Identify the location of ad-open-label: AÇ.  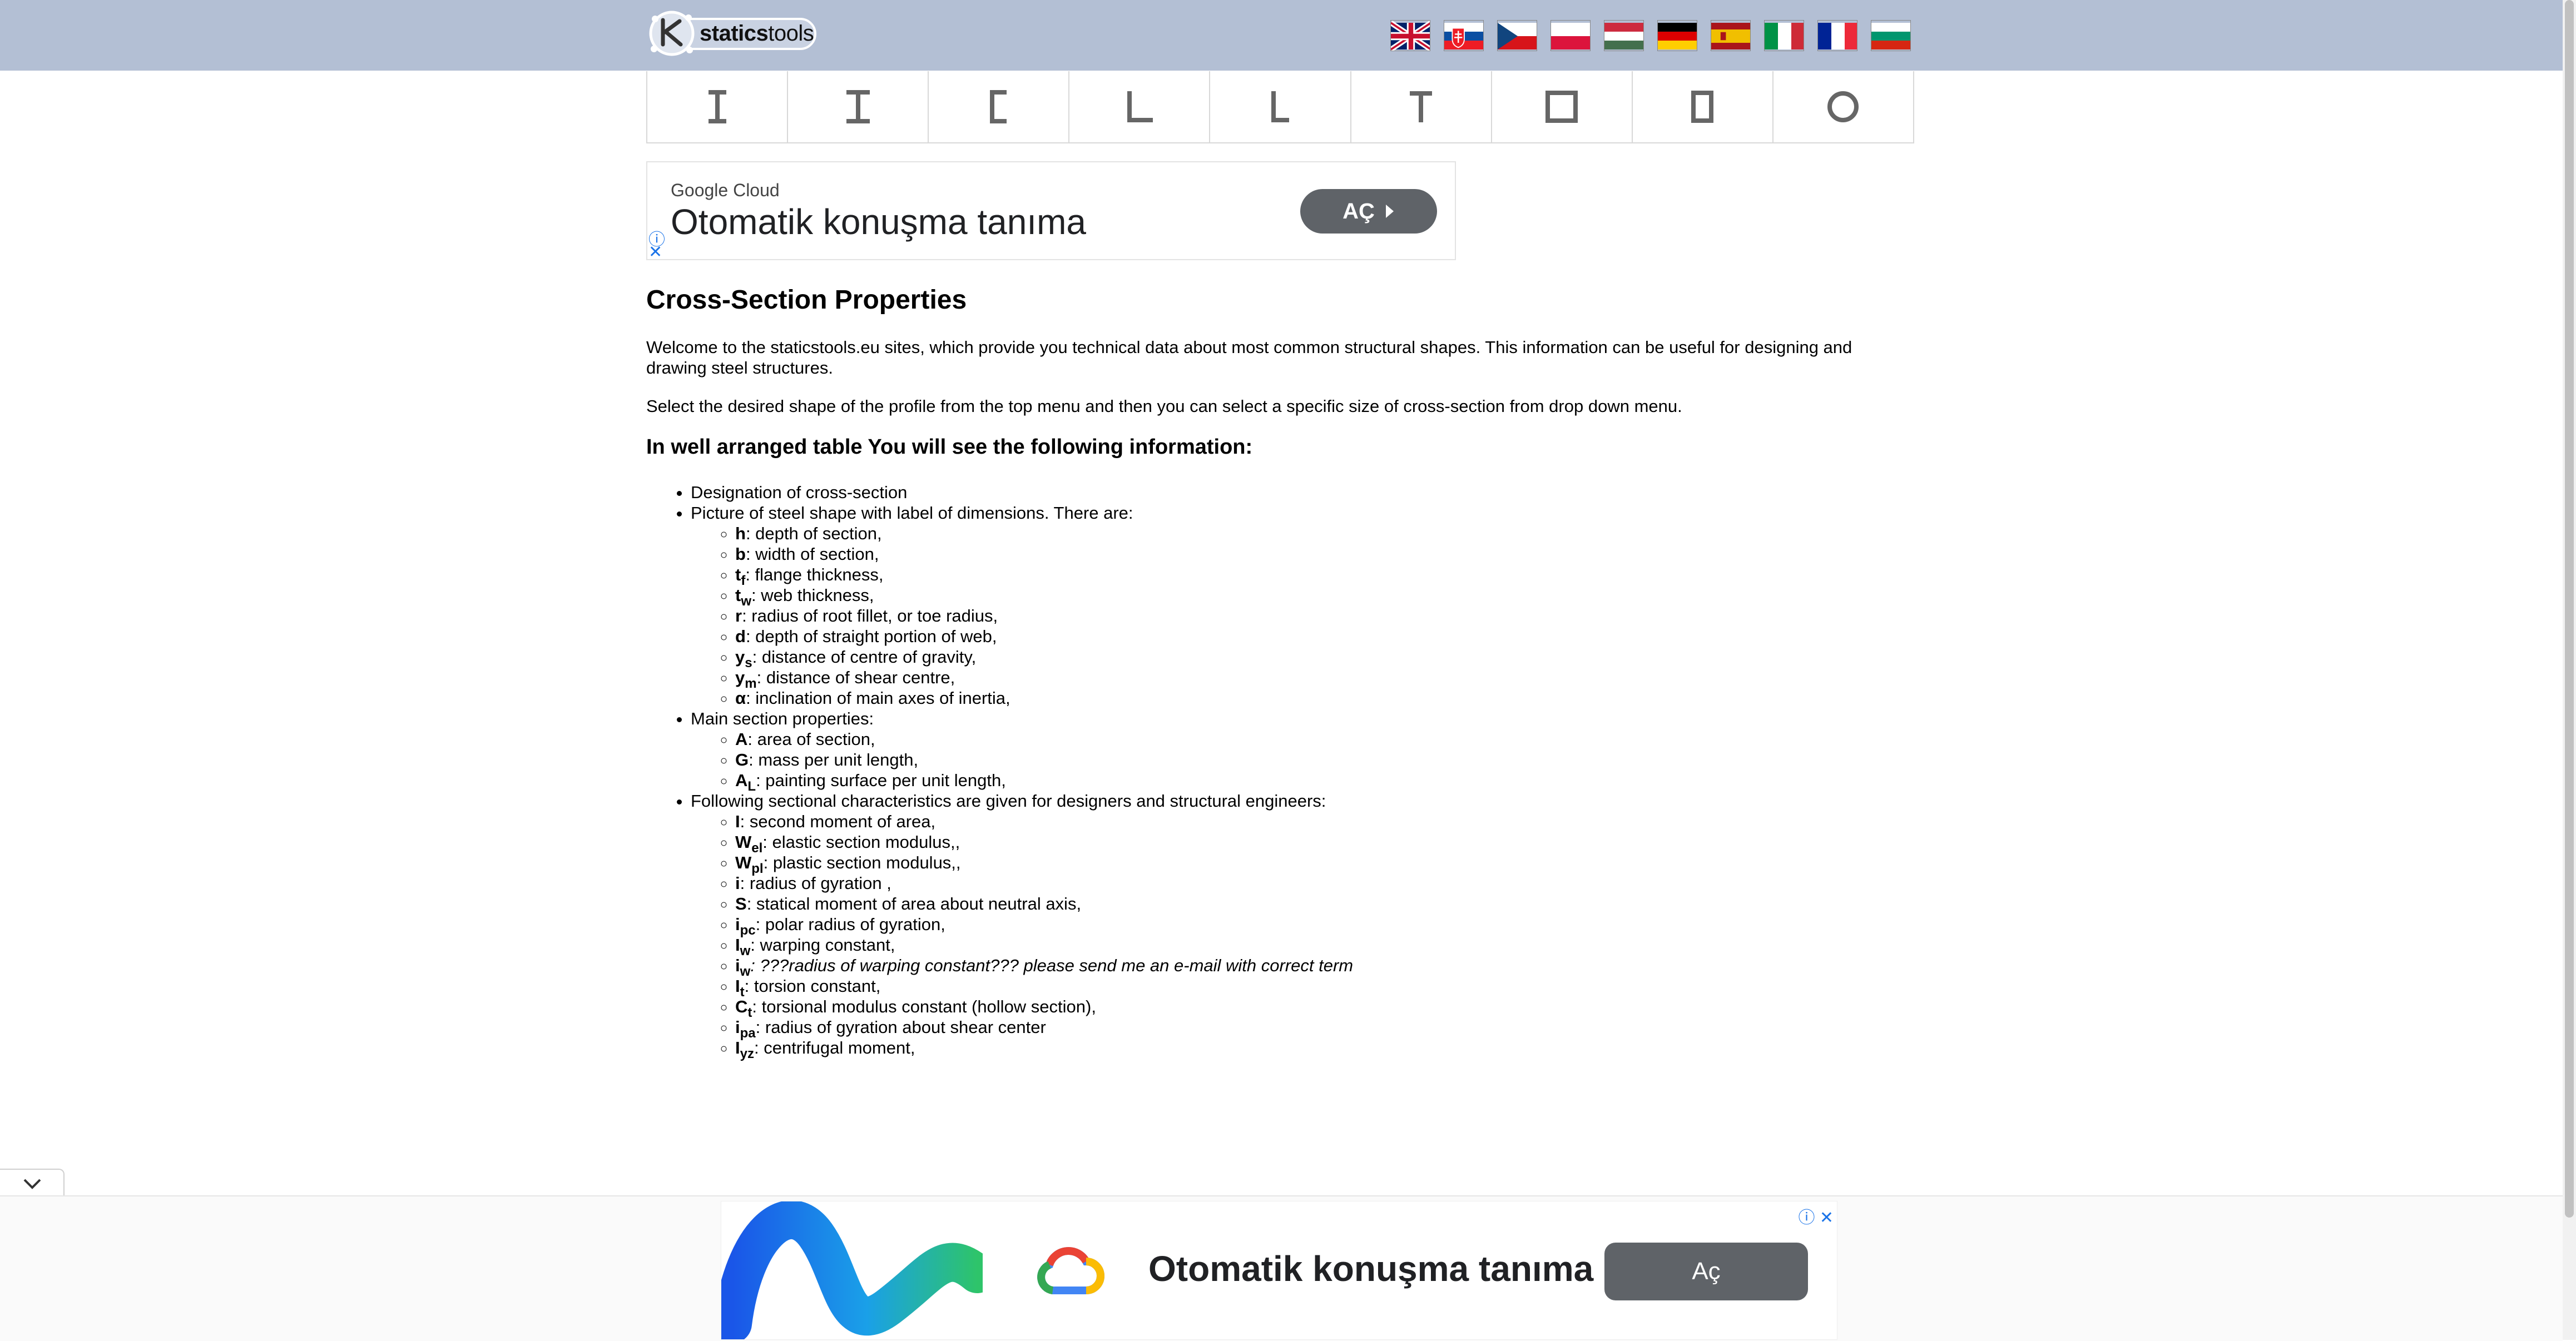
(1359, 211).